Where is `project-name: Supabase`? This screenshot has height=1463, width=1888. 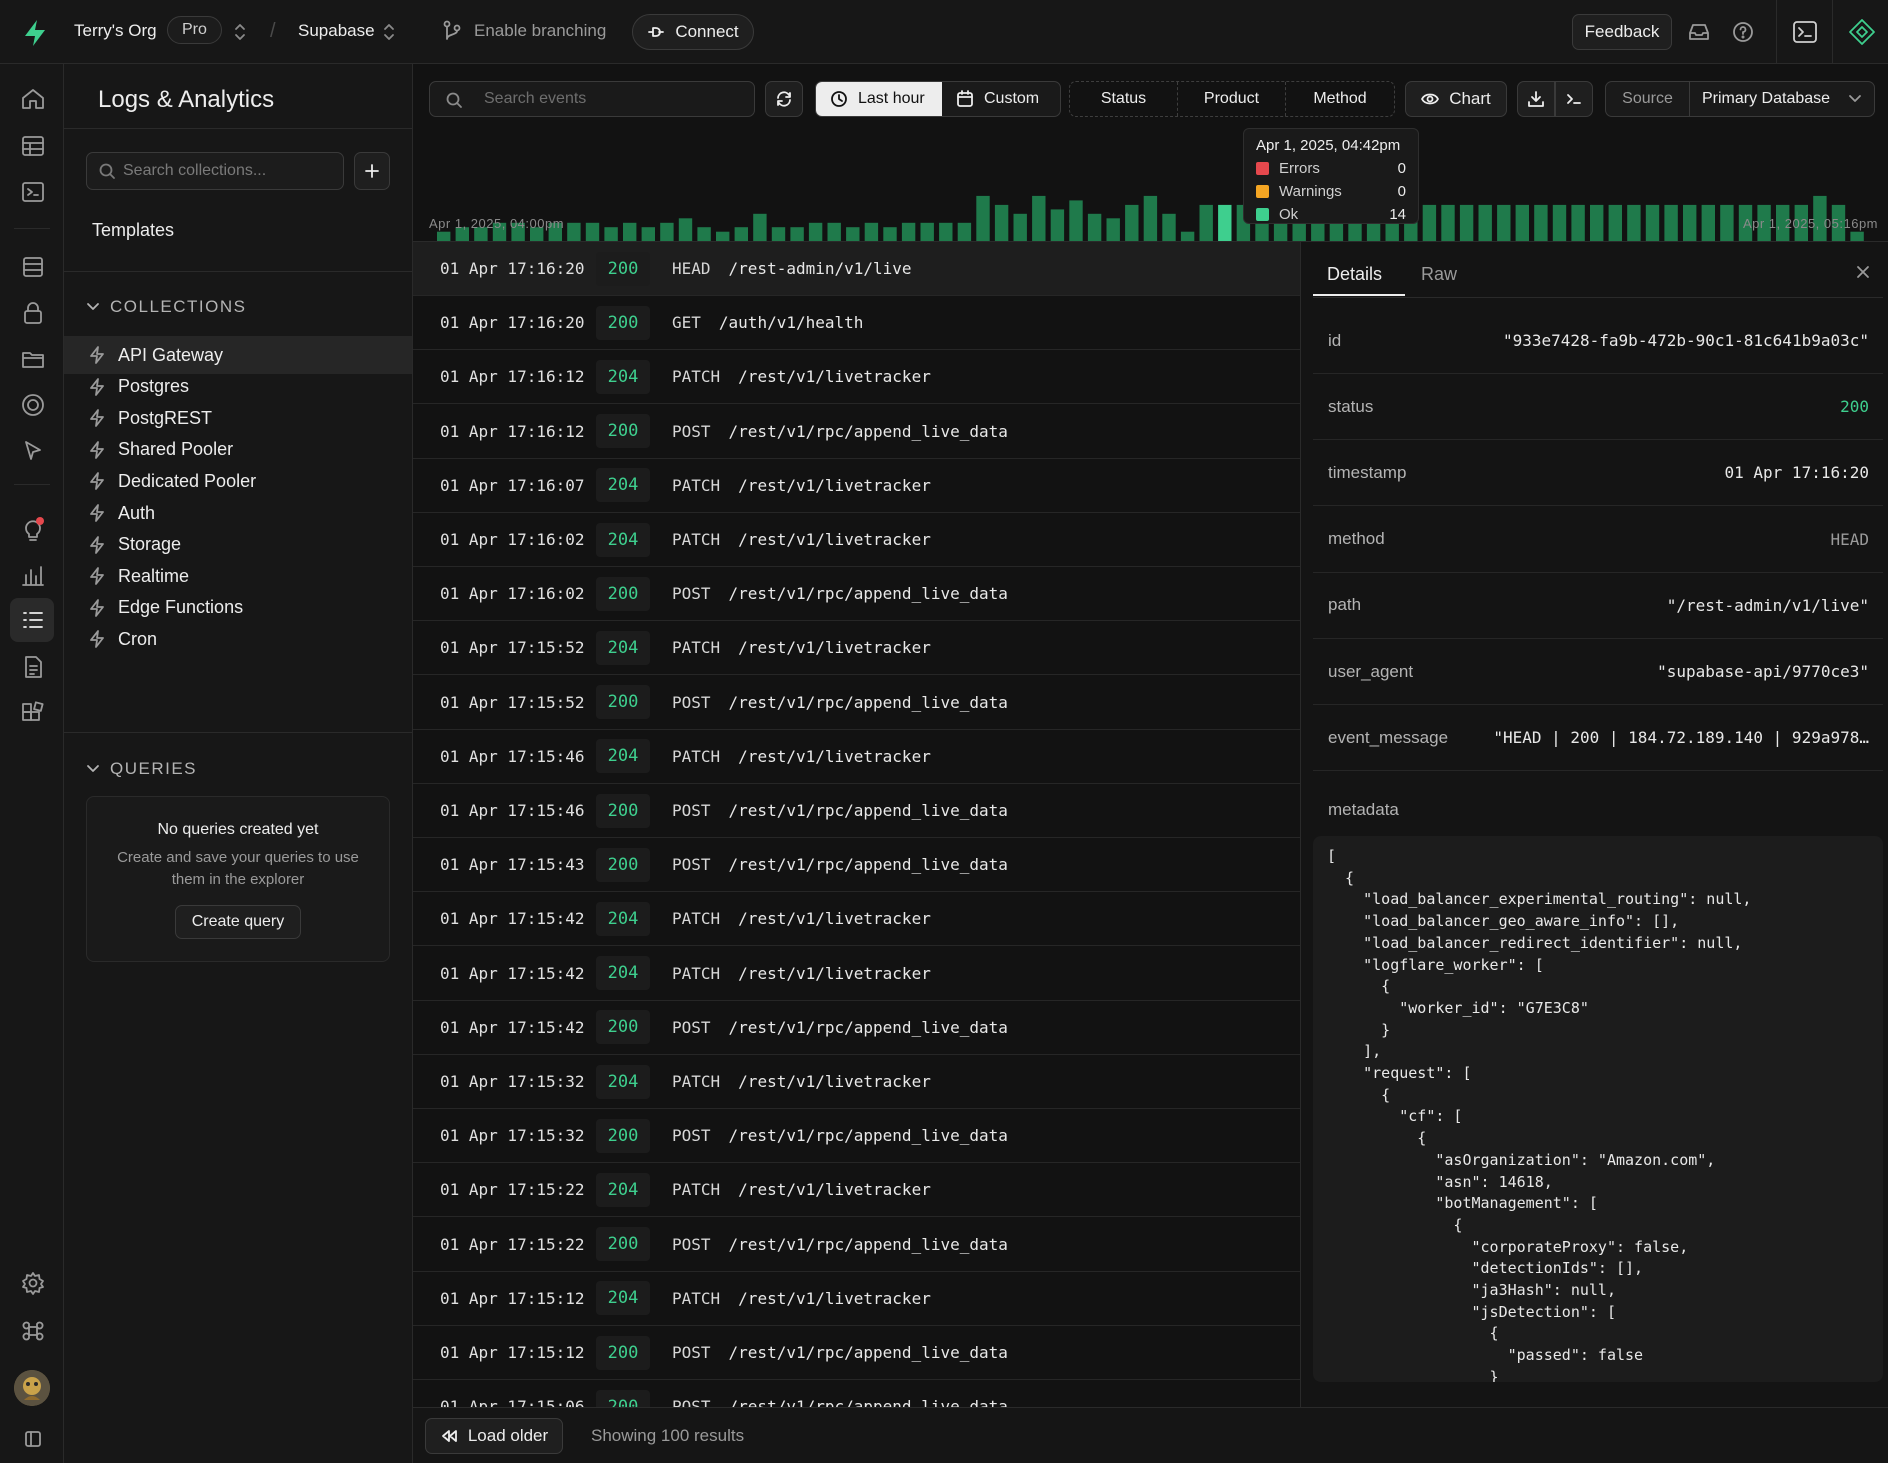 project-name: Supabase is located at coordinates (336, 31).